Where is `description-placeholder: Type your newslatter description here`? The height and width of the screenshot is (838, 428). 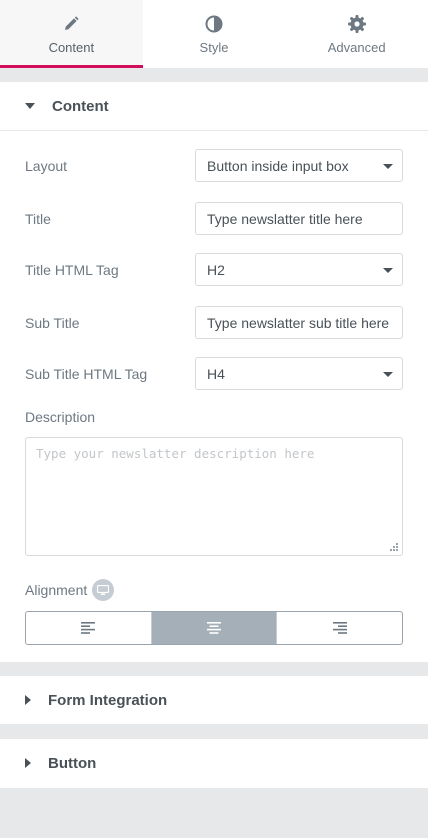 description-placeholder: Type your newslatter description here is located at coordinates (175, 453).